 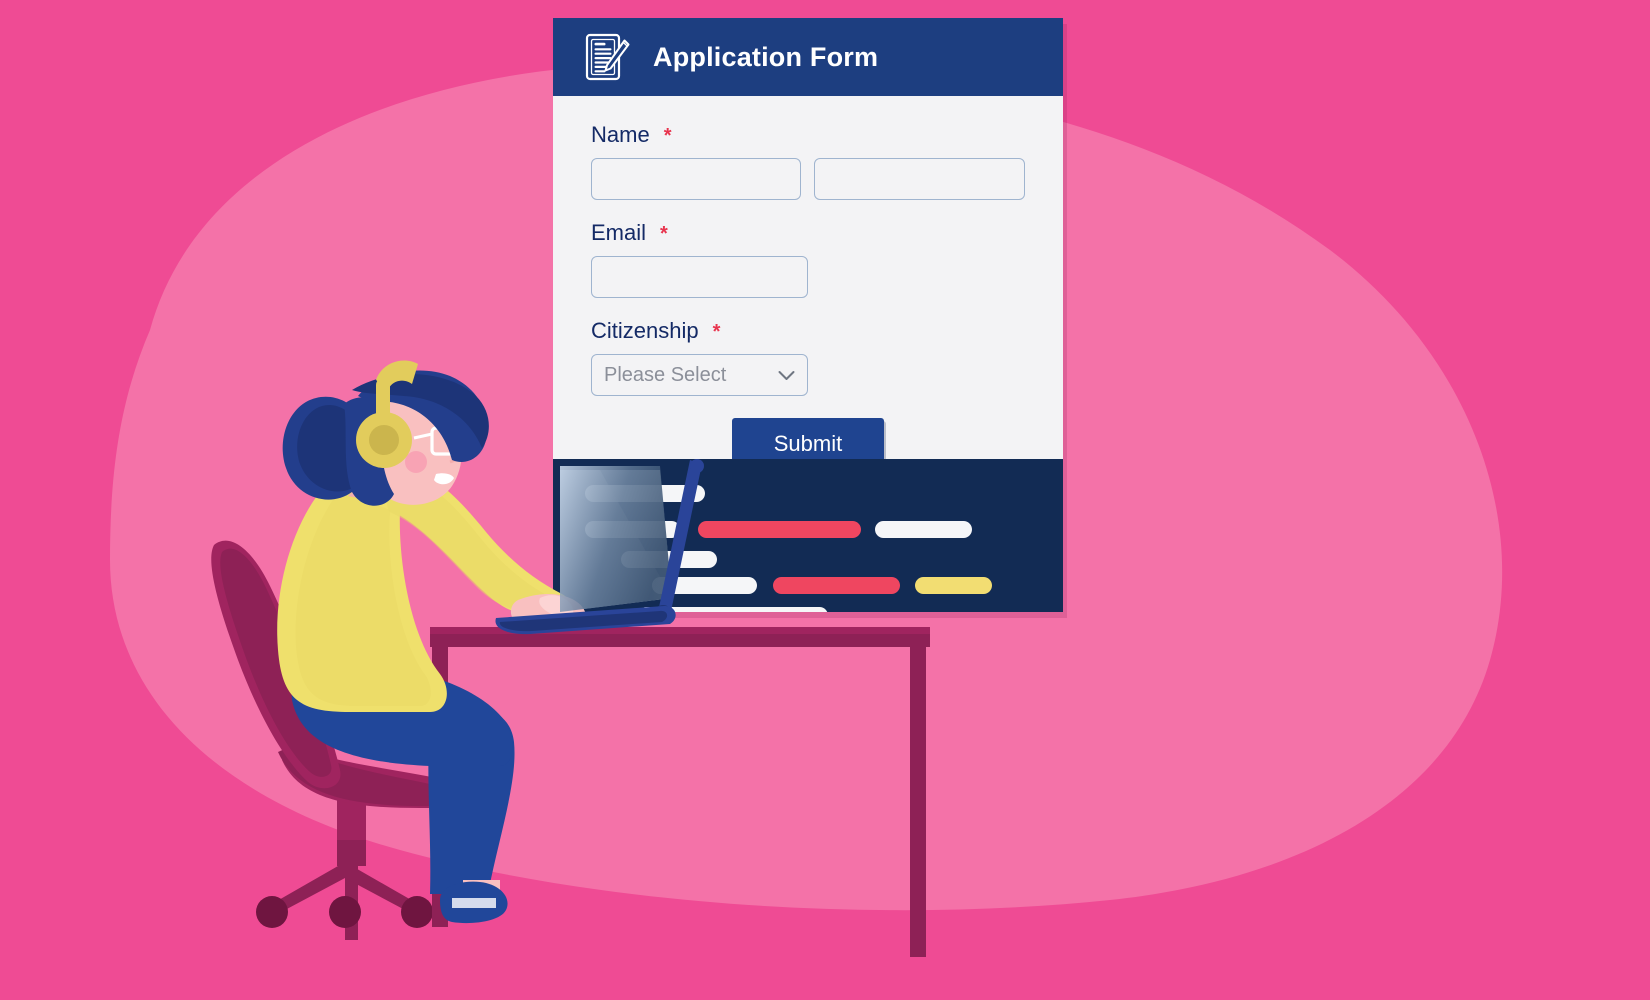 I want to click on label-name: Name *, so click(x=808, y=135).